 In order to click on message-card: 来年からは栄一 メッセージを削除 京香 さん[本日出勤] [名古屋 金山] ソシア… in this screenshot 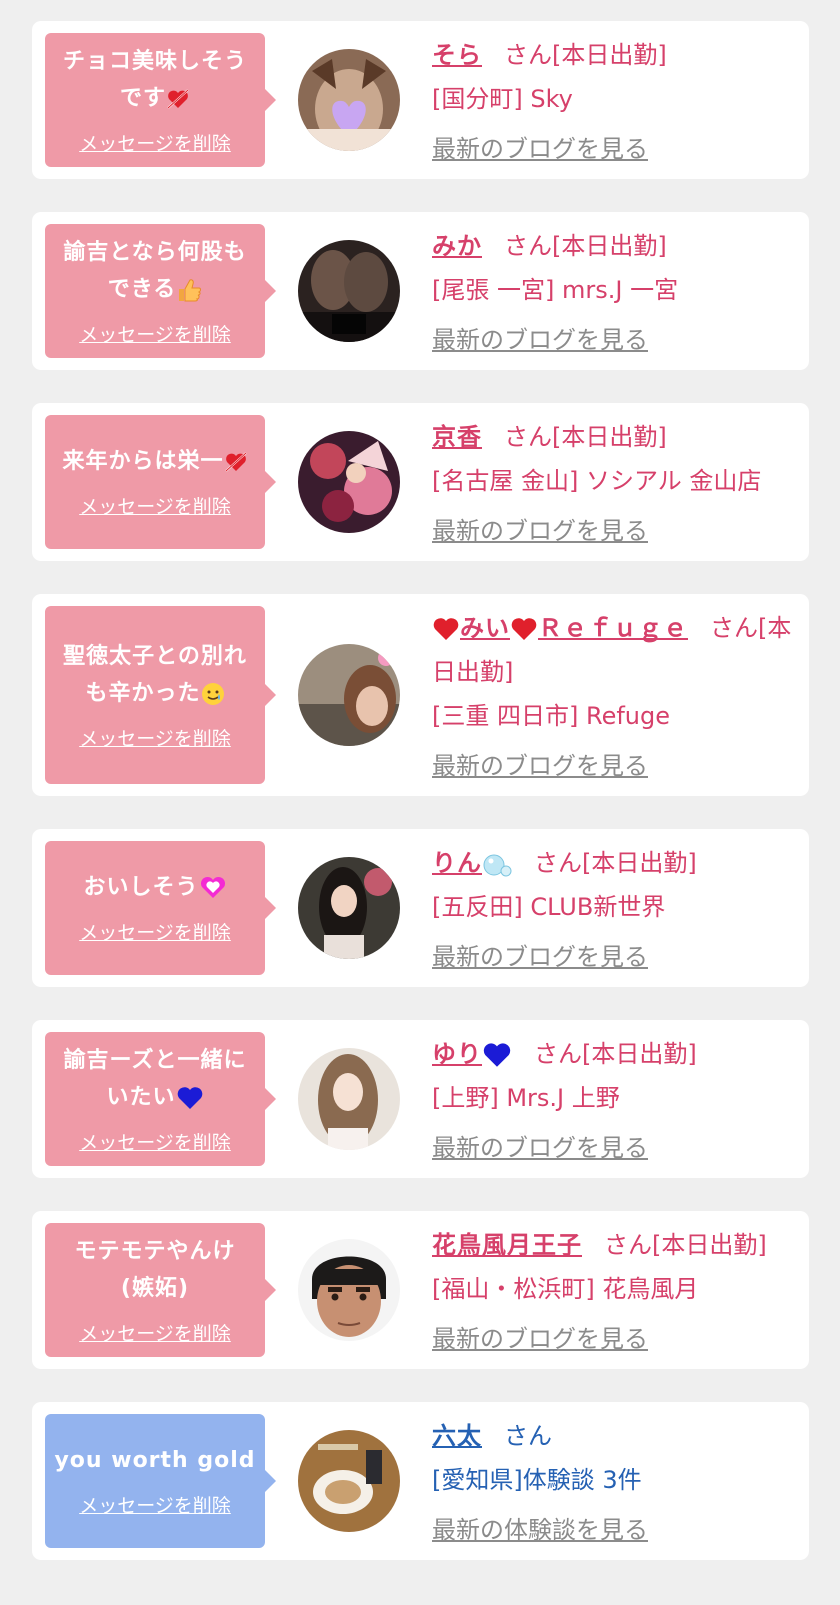, I will do `click(420, 482)`.